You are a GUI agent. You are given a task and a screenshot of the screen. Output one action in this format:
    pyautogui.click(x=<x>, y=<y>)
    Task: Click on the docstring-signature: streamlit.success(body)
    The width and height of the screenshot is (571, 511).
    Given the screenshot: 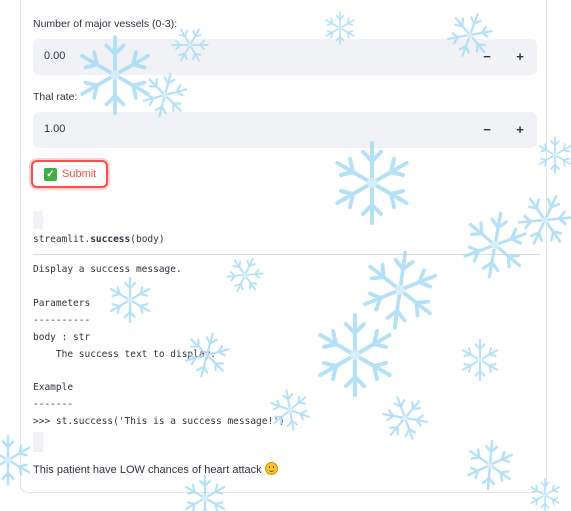 What is the action you would take?
    pyautogui.click(x=99, y=239)
    